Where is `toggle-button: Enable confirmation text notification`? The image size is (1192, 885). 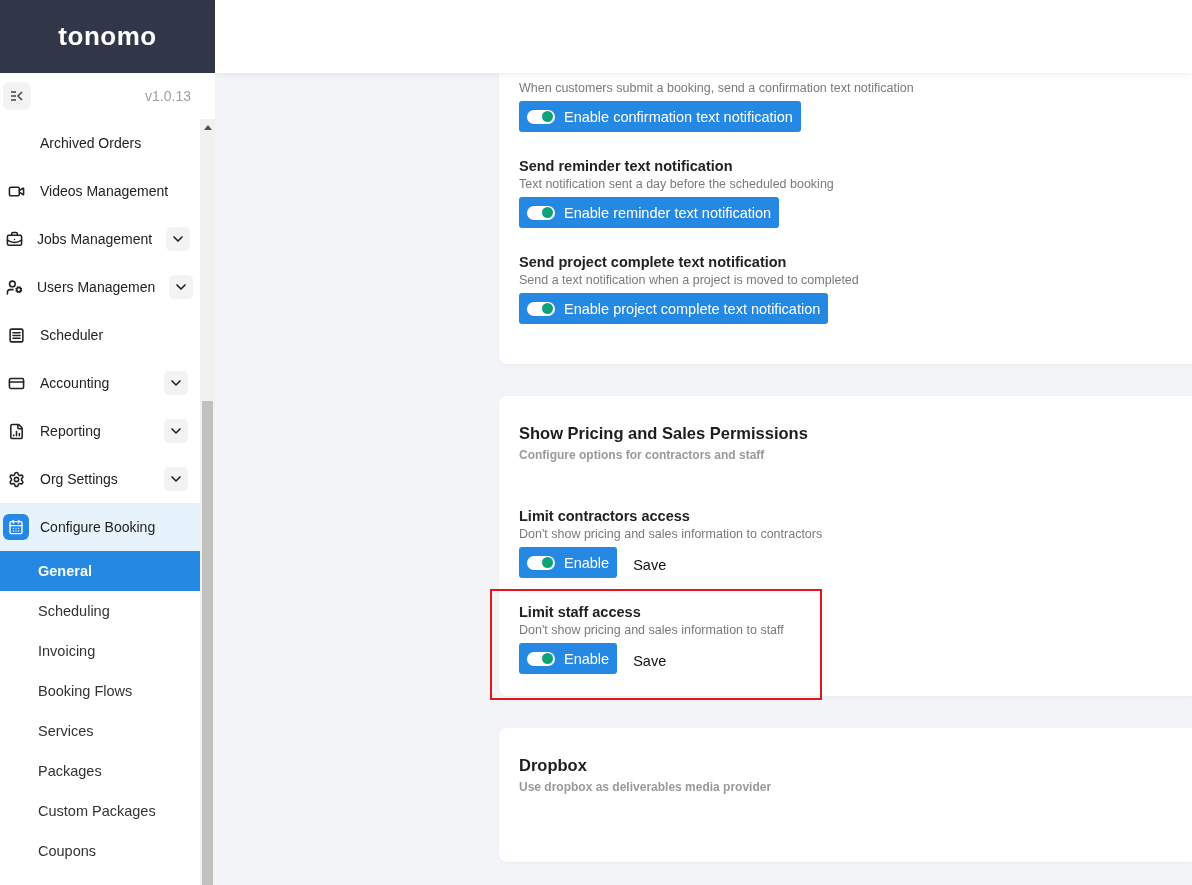 toggle-button: Enable confirmation text notification is located at coordinates (660, 116).